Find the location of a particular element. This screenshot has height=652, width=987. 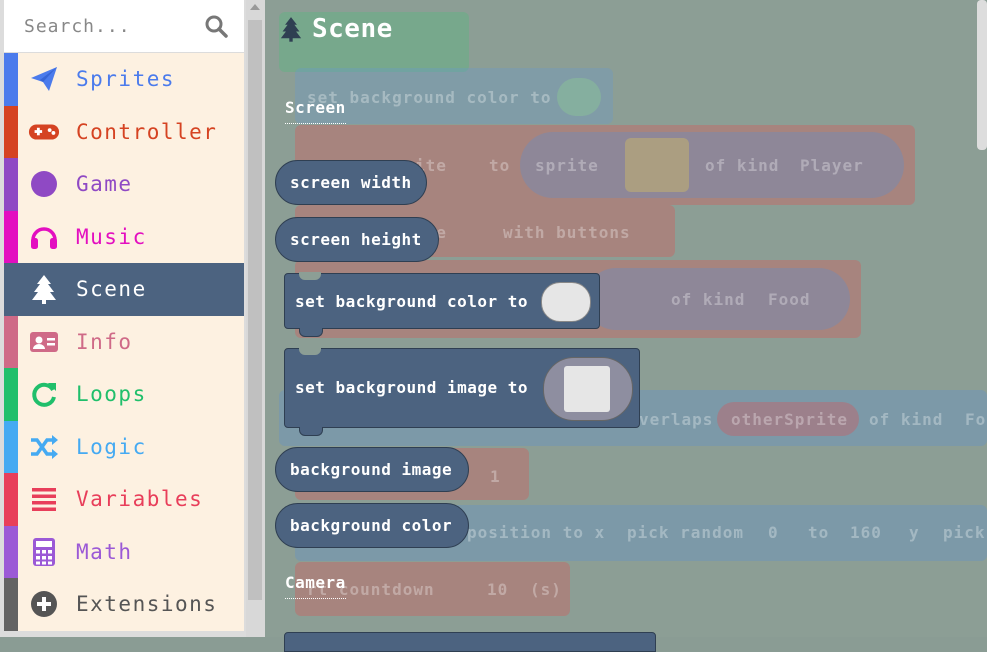

ghost-text: Food is located at coordinates (789, 299).